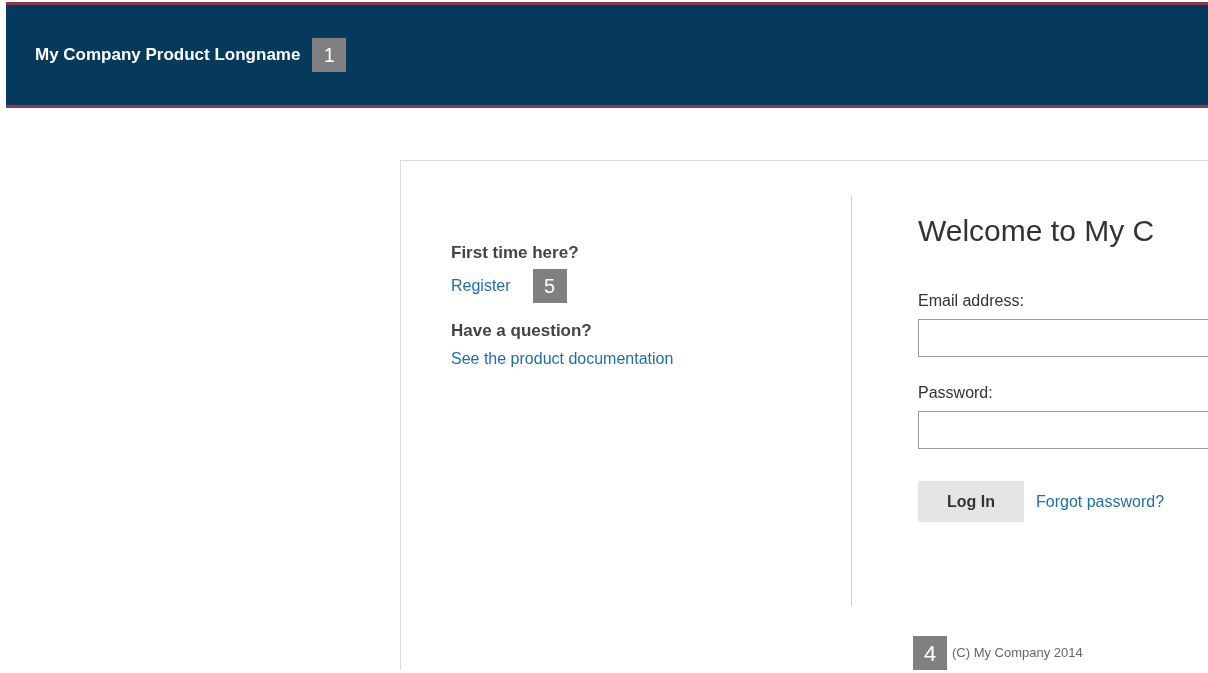  Describe the element at coordinates (515, 253) in the screenshot. I see `section-heading: First time here?` at that location.